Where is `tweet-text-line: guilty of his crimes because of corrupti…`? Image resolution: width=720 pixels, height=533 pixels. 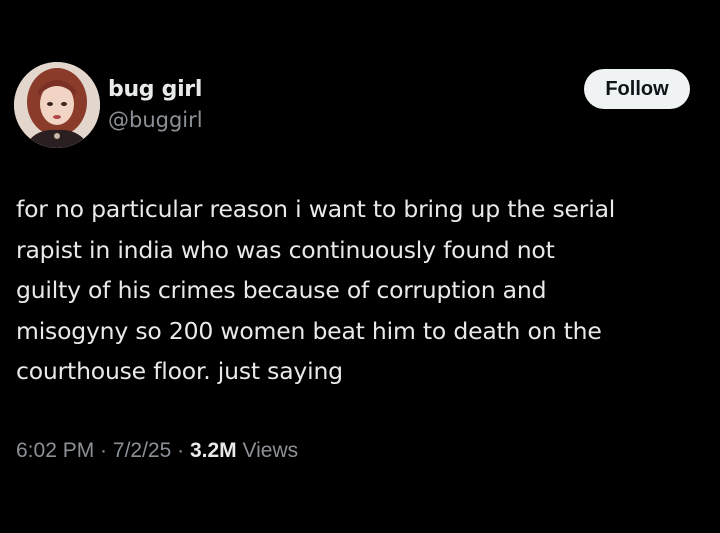 tweet-text-line: guilty of his crimes because of corrupti… is located at coordinates (281, 290).